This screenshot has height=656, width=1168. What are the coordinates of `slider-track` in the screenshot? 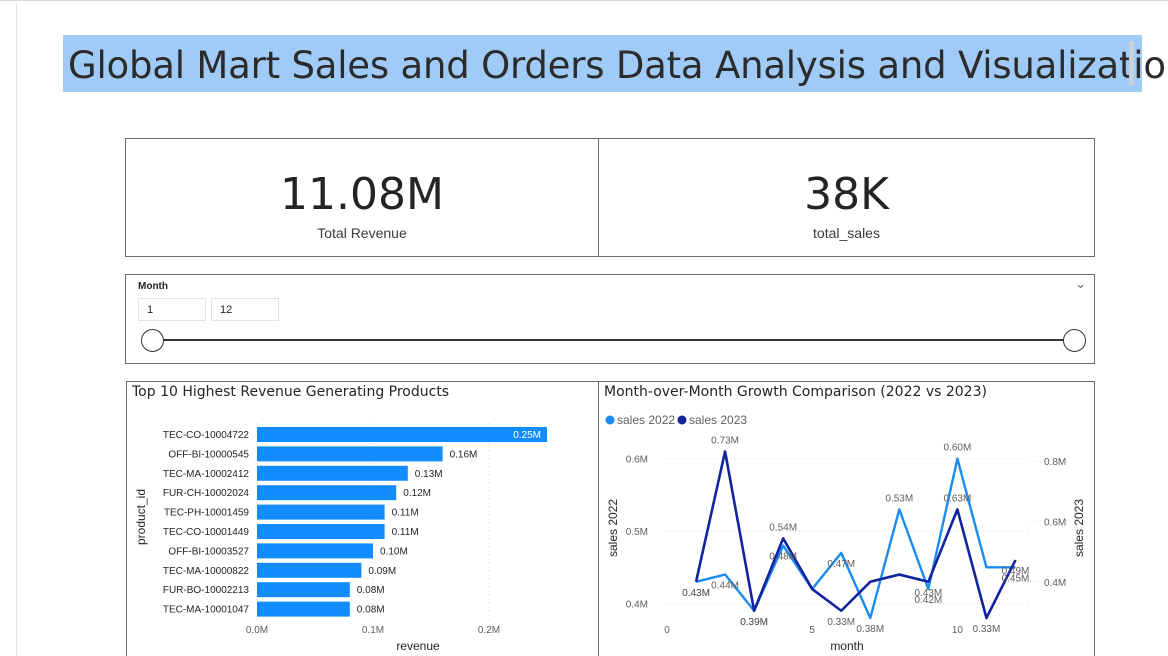 It's located at (619, 340).